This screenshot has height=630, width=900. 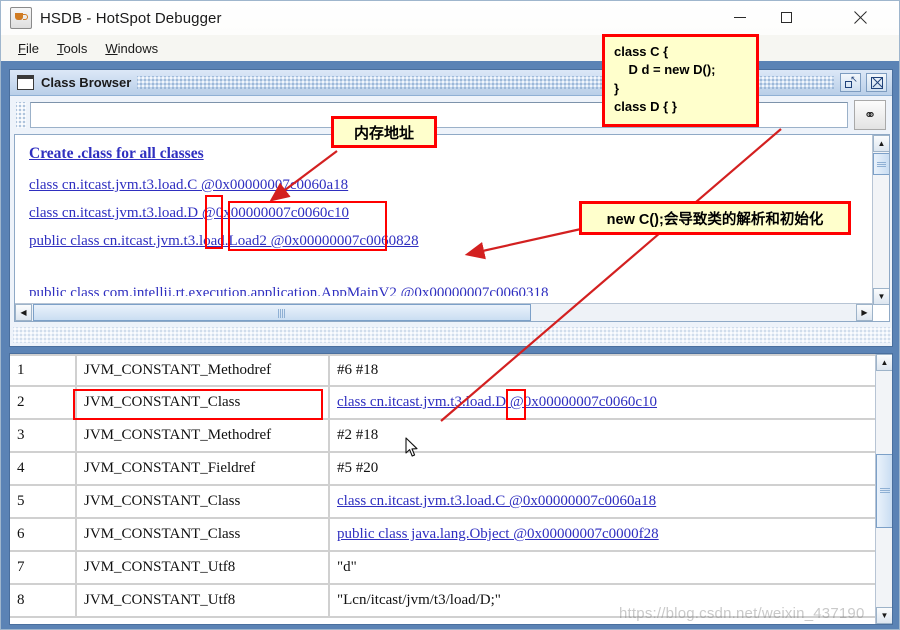 I want to click on annotation-new-c-note: new C();会导致类的解析和初始化, so click(x=715, y=218).